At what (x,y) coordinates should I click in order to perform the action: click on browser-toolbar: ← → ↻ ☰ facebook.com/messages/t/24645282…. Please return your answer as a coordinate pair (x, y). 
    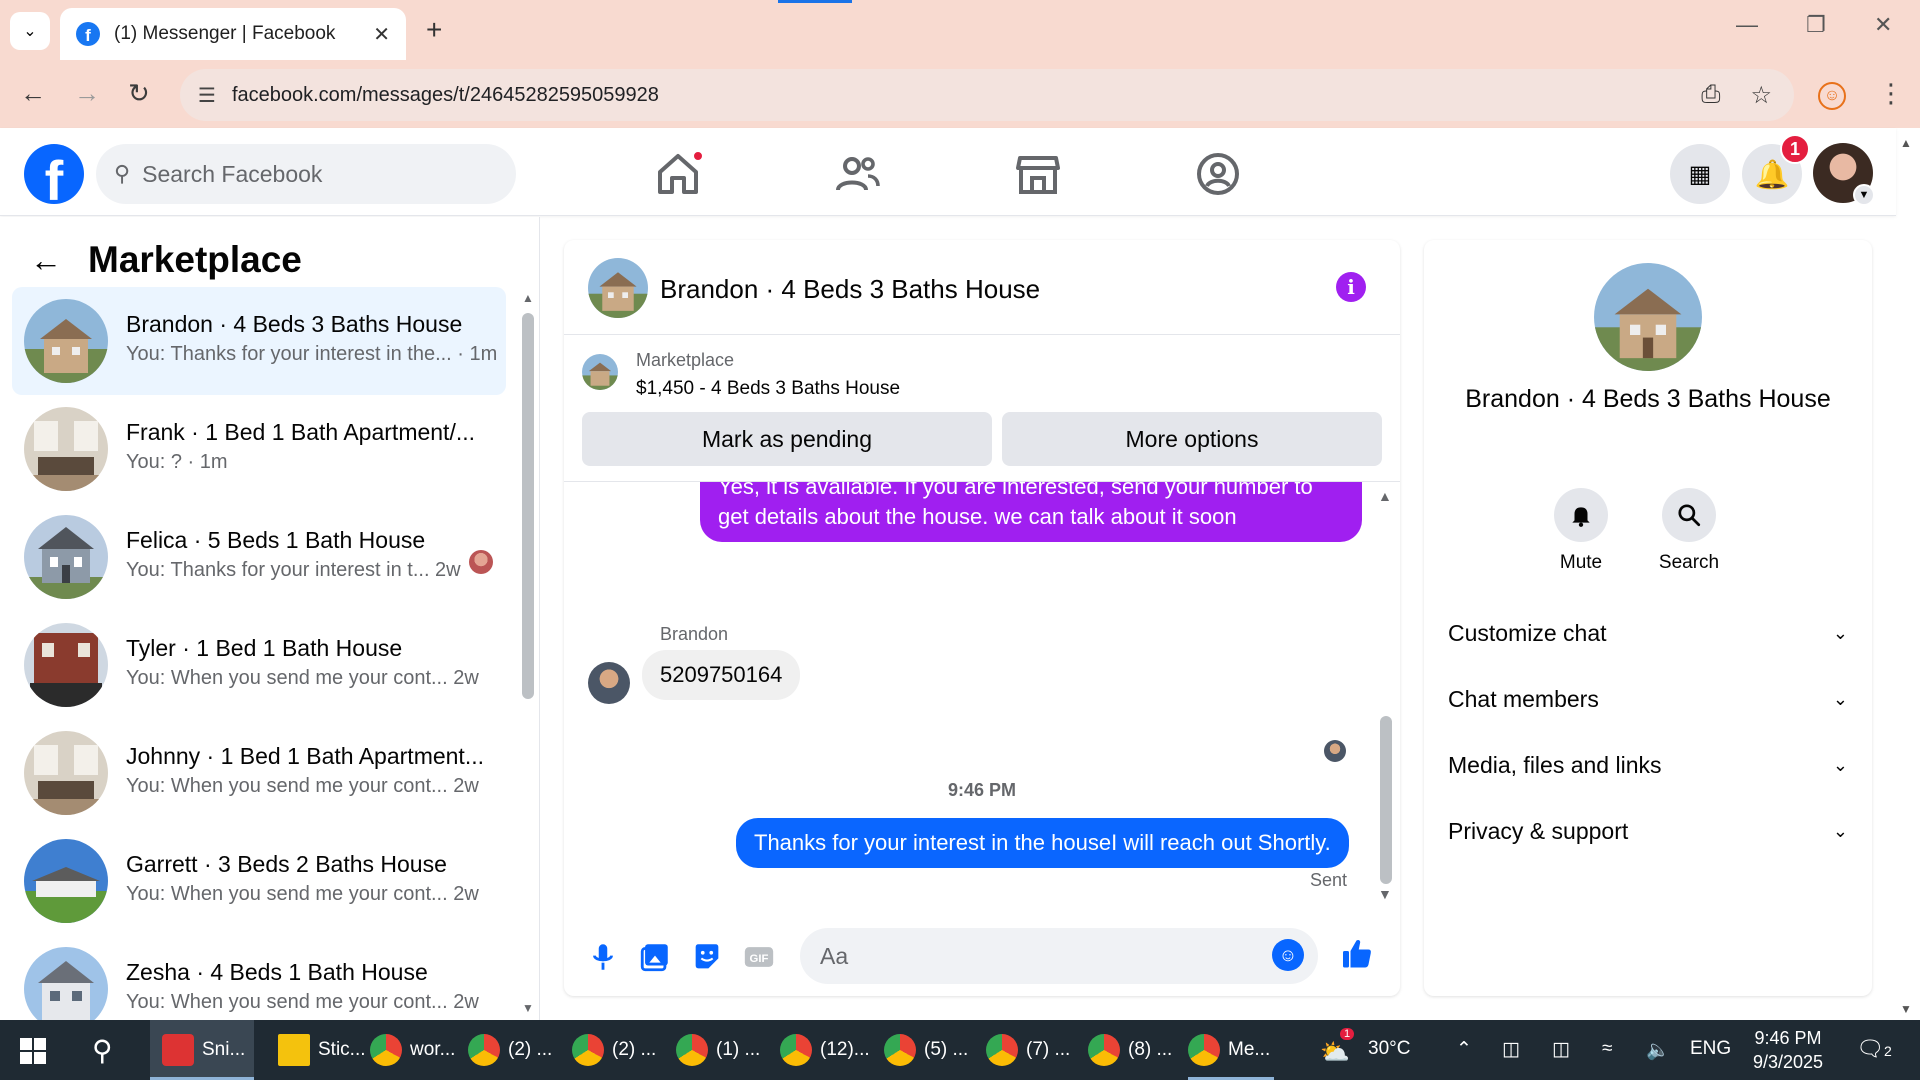
    Looking at the image, I should click on (960, 94).